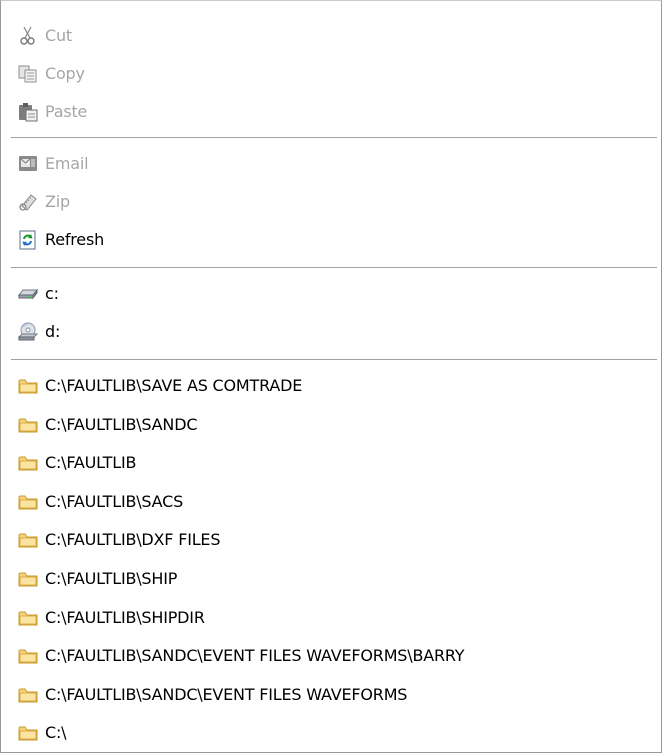 The image size is (662, 753). Describe the element at coordinates (331, 540) in the screenshot. I see `menu-item-folder: C:\FAULTLIB\DXF FILES` at that location.